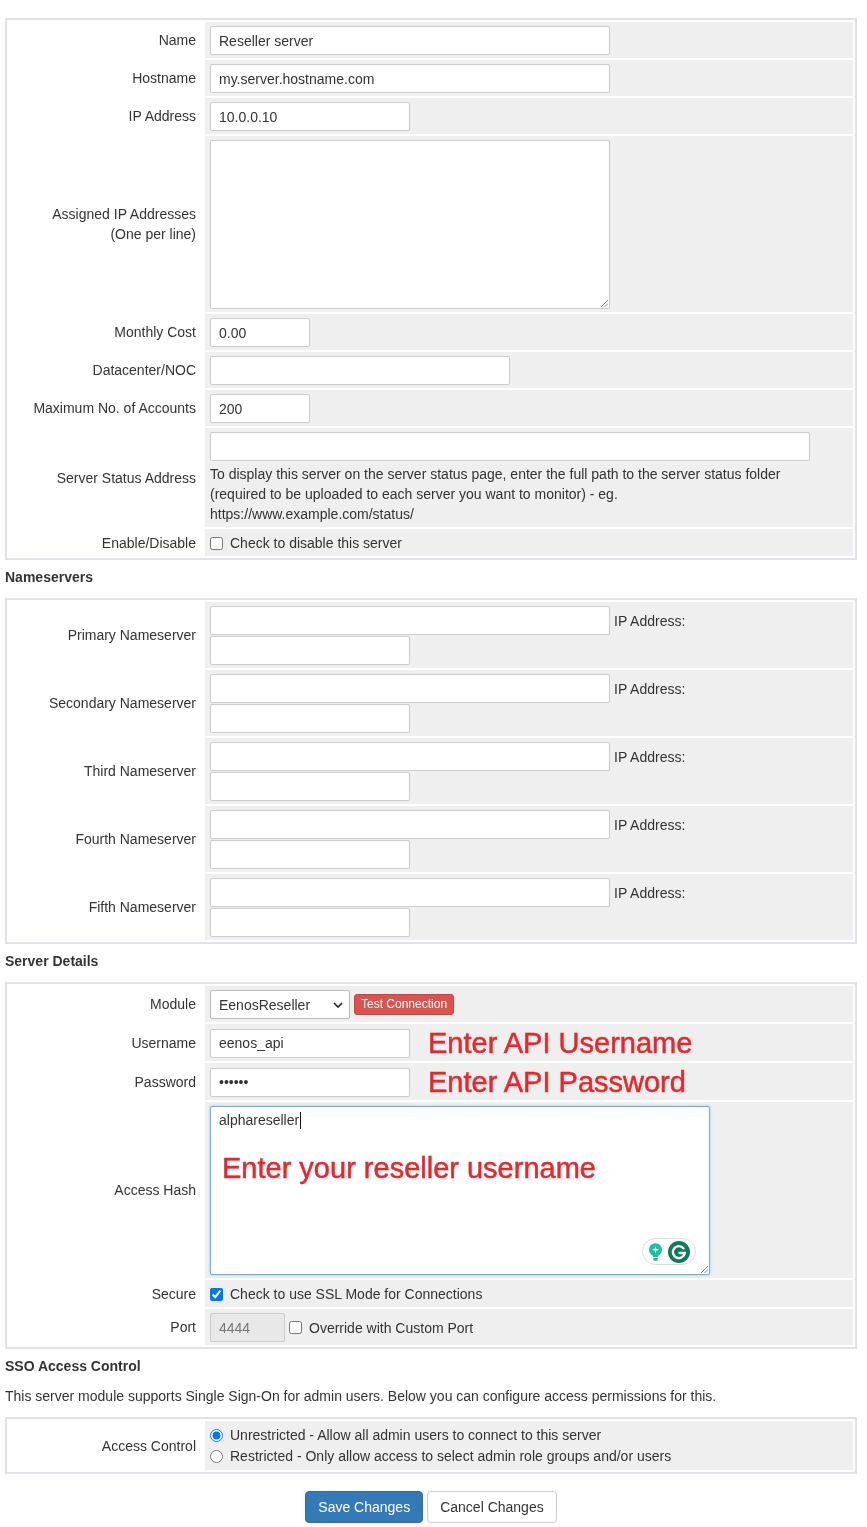 The height and width of the screenshot is (1527, 867). Describe the element at coordinates (410, 40) in the screenshot. I see `text-field: Reseller server` at that location.